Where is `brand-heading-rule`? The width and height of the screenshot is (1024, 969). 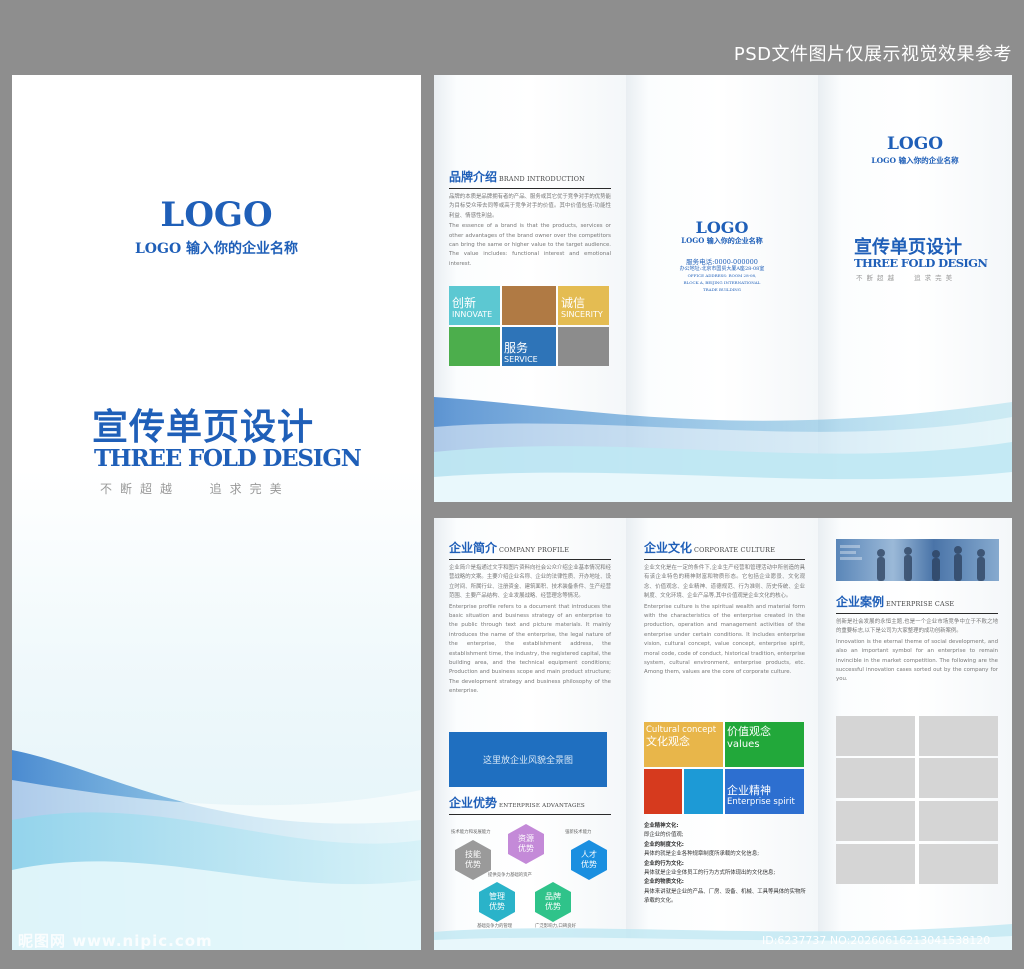 brand-heading-rule is located at coordinates (530, 188).